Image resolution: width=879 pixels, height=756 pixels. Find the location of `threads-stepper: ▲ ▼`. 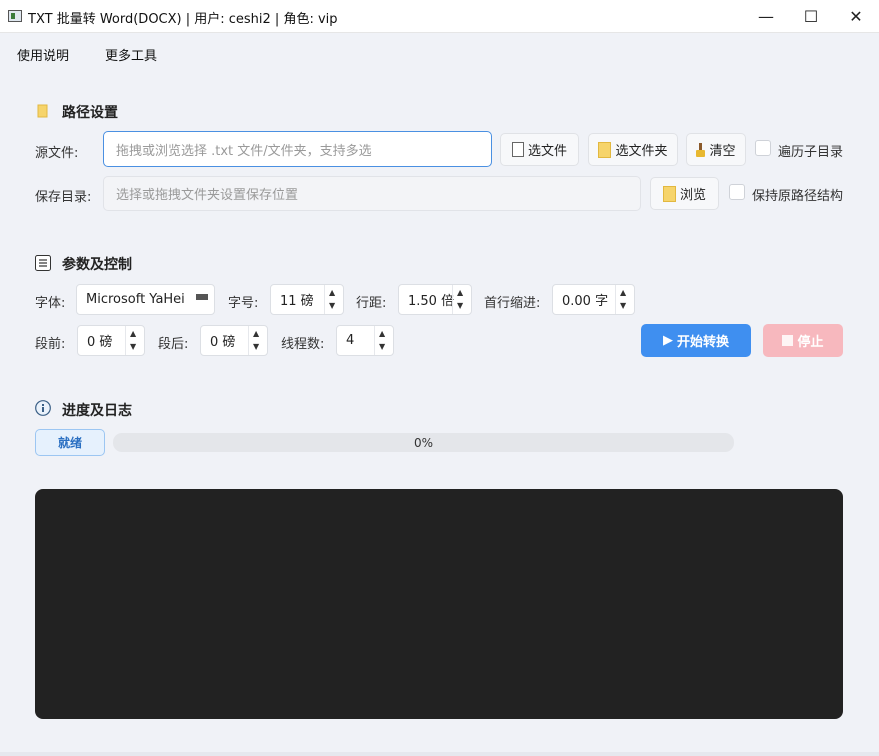

threads-stepper: ▲ ▼ is located at coordinates (383, 340).